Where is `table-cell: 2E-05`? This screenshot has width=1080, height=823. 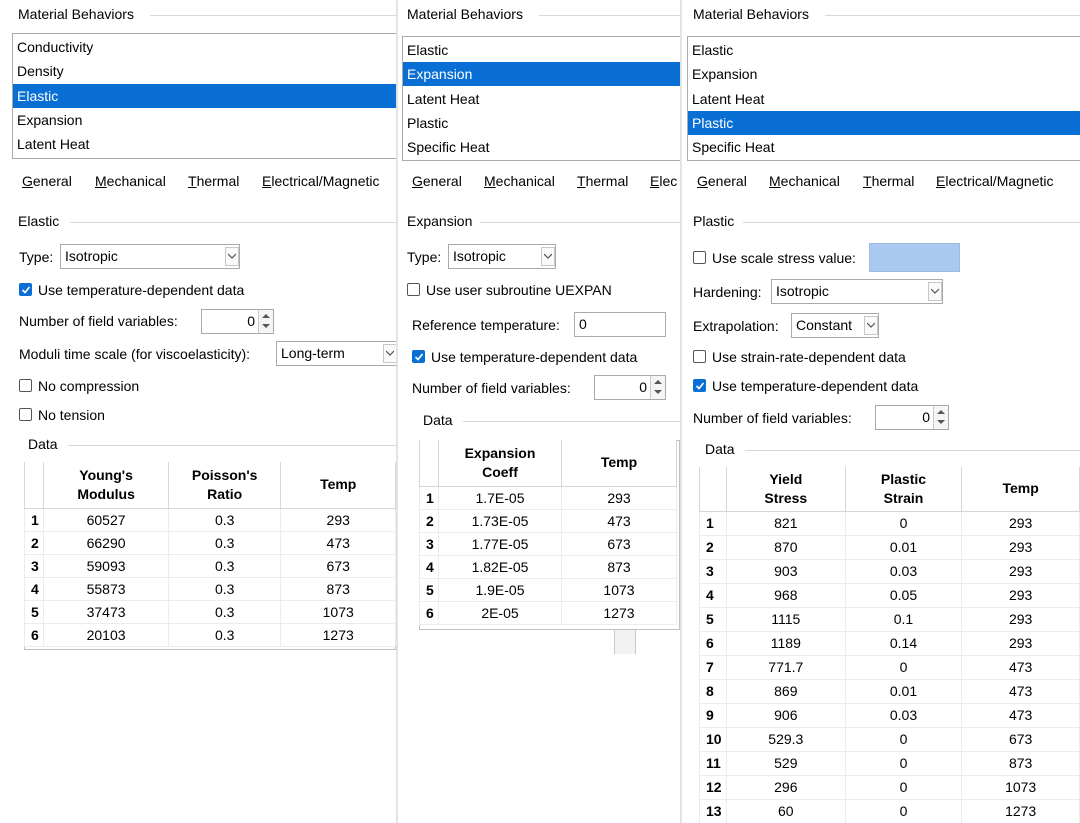
table-cell: 2E-05 is located at coordinates (500, 612).